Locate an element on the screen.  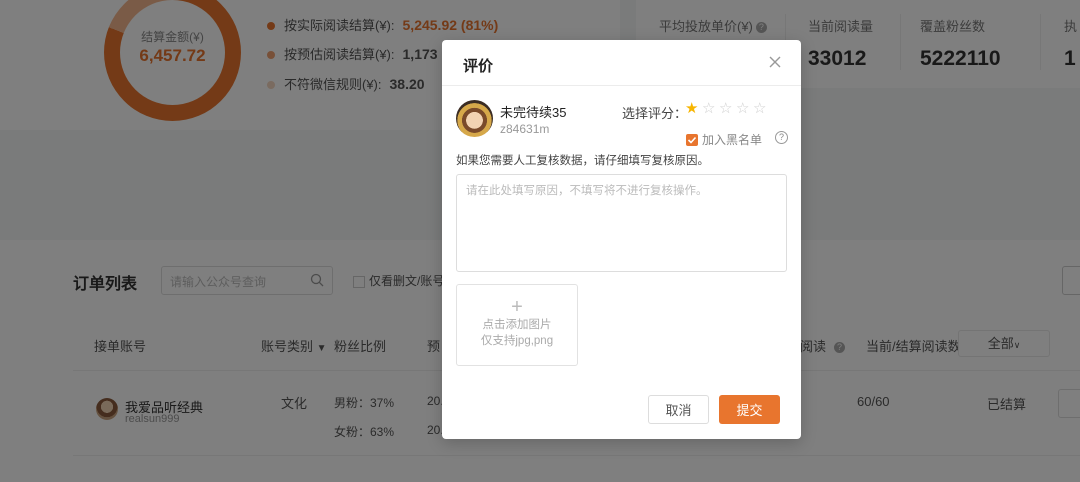
dialog-header: 评价 is located at coordinates (621, 63).